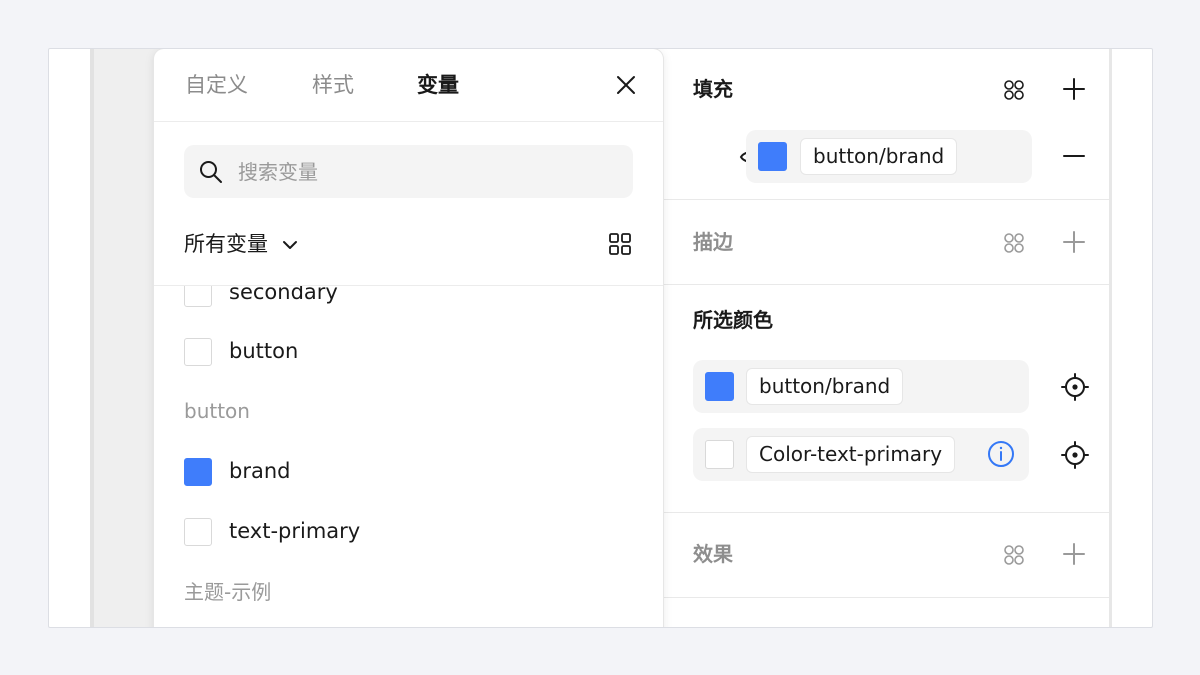  Describe the element at coordinates (1001, 454) in the screenshot. I see `info-icon` at that location.